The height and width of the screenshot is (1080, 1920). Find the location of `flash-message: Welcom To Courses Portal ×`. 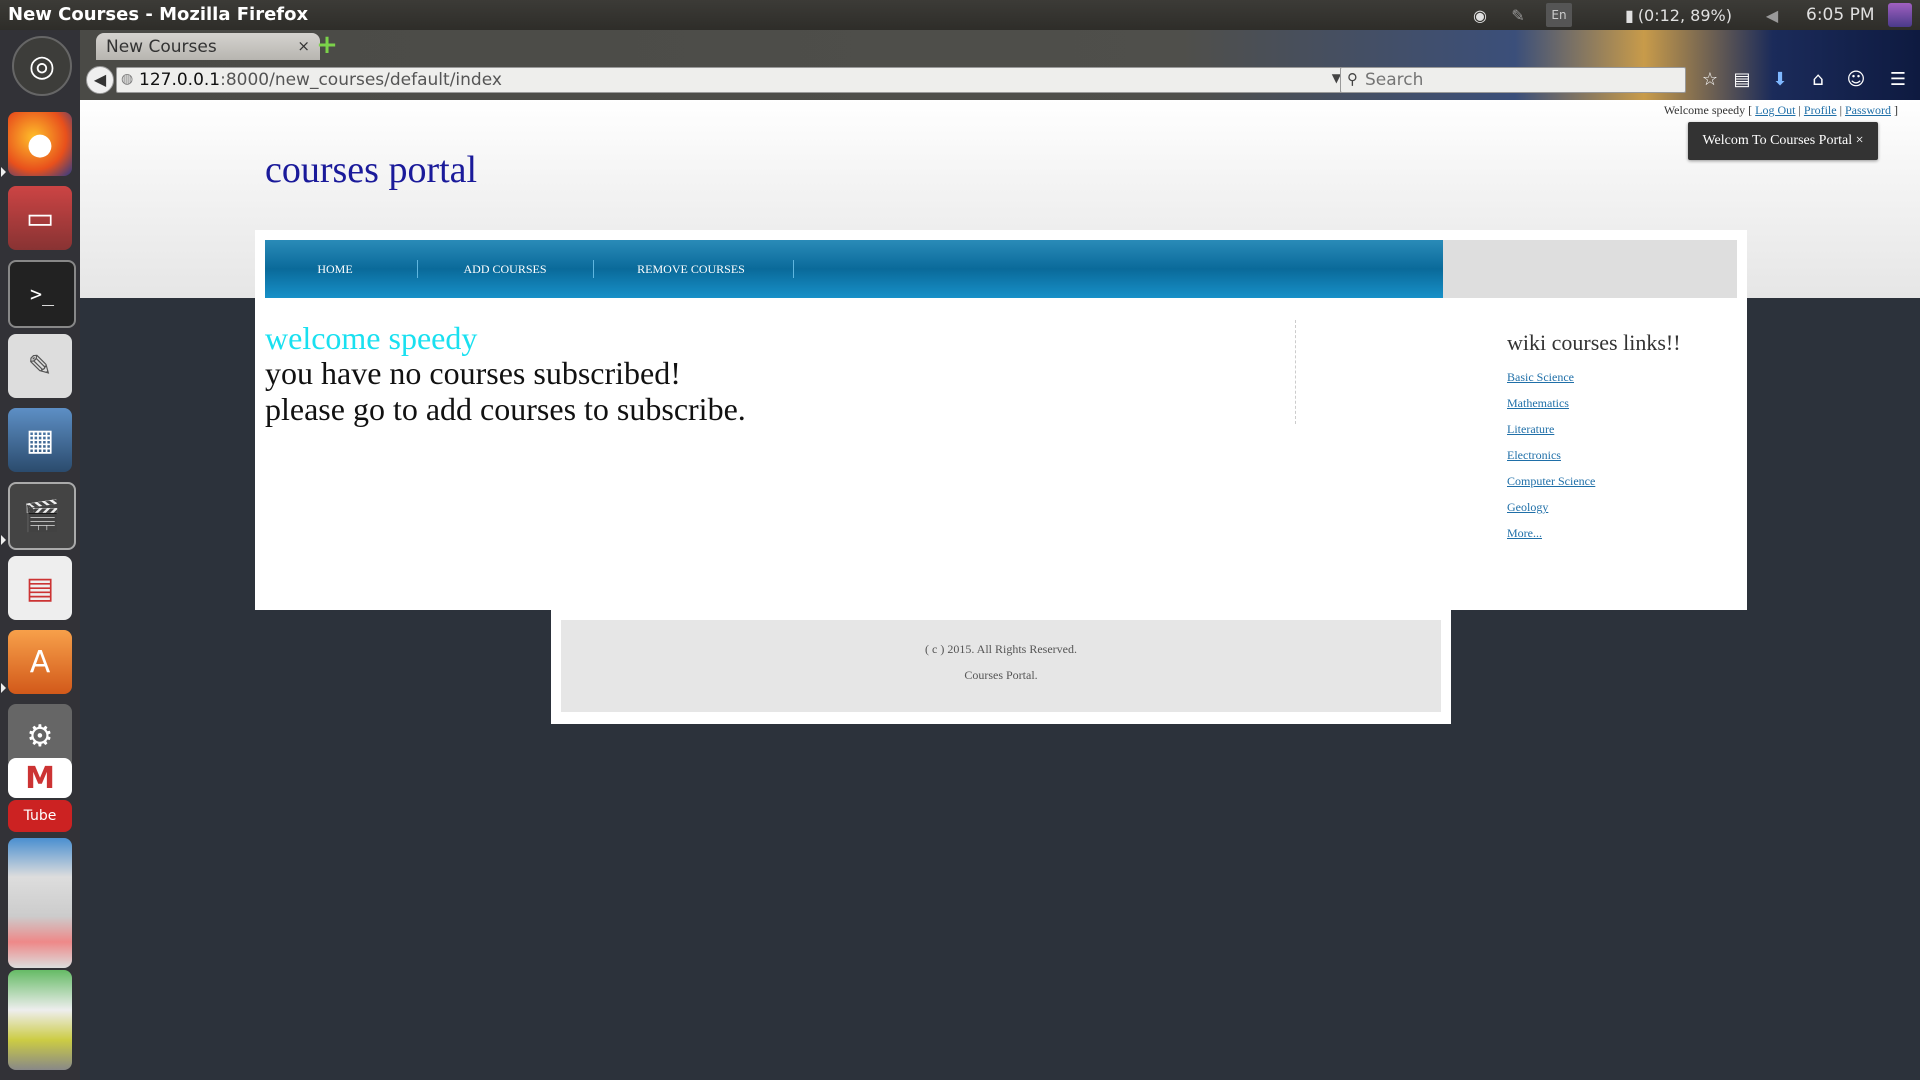

flash-message: Welcom To Courses Portal × is located at coordinates (1783, 141).